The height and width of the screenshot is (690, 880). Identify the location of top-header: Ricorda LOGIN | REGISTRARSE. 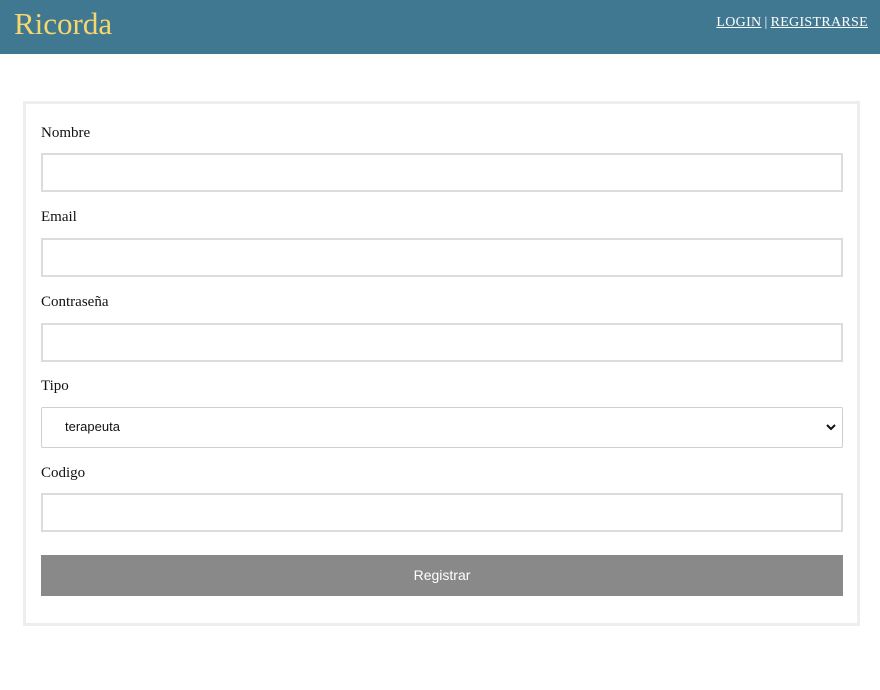
(440, 27).